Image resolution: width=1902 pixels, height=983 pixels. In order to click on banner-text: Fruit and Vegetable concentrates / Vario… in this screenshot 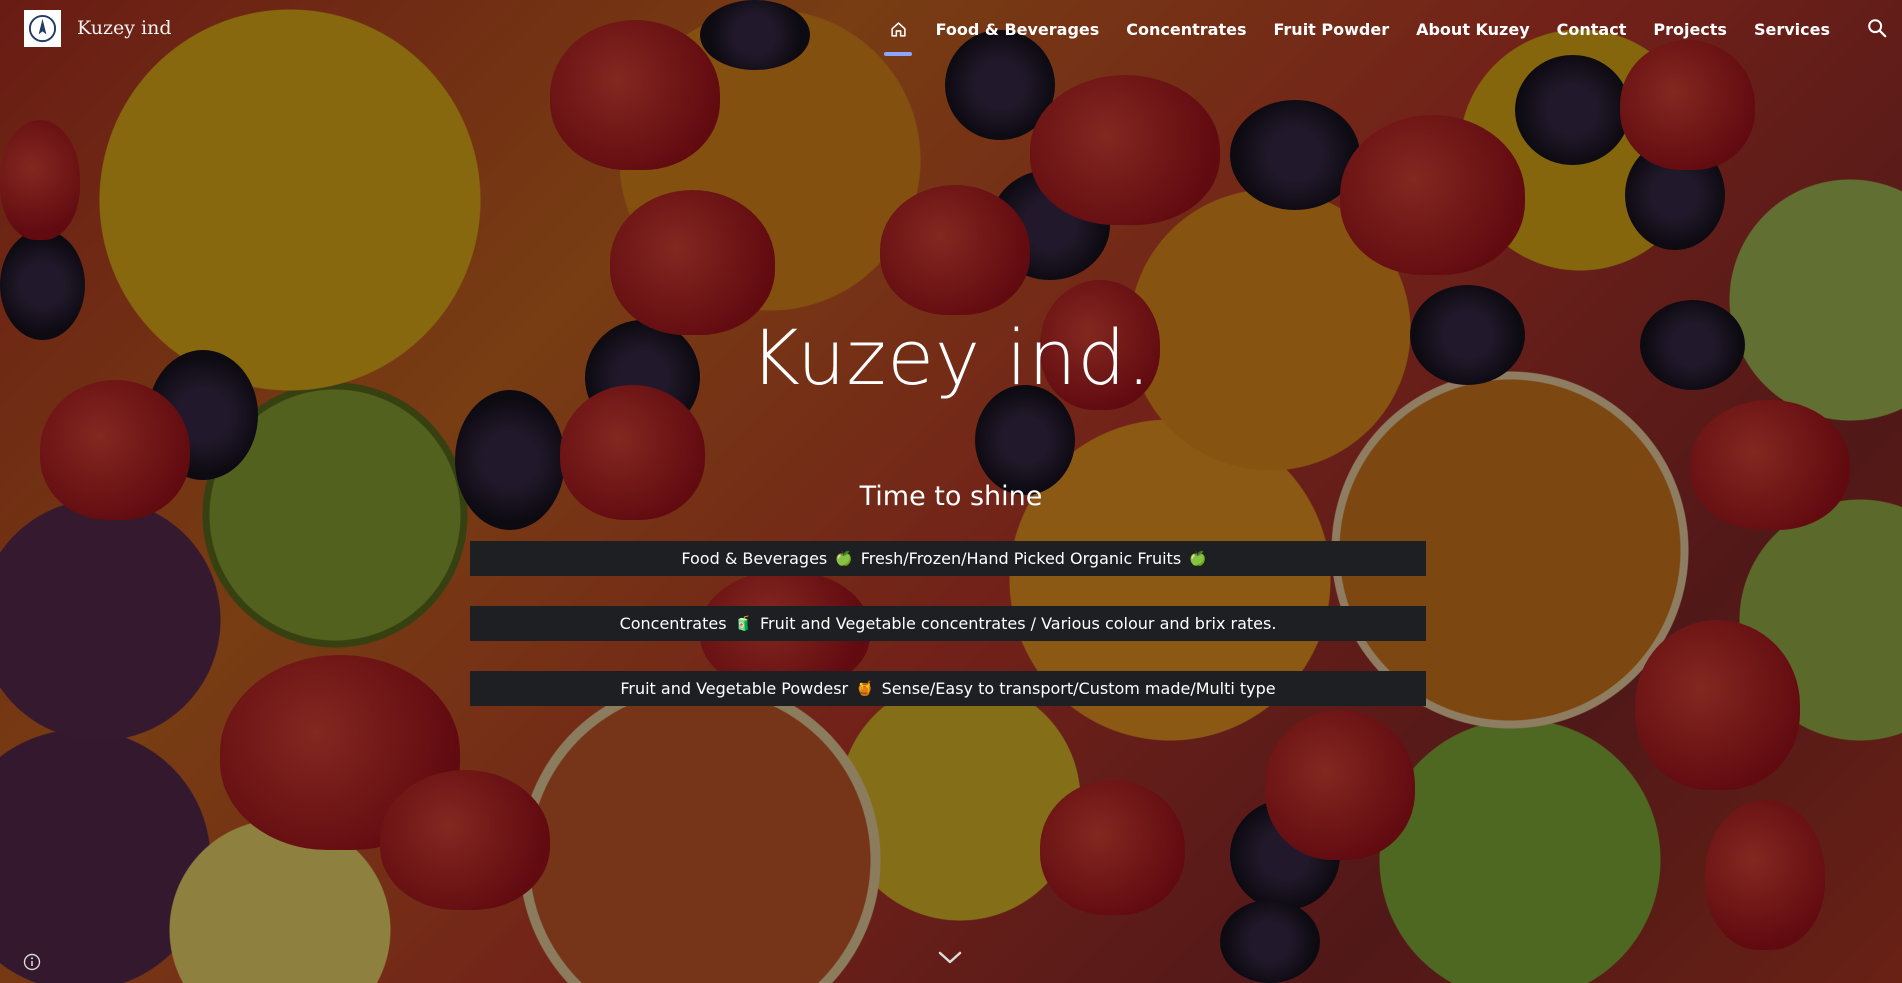, I will do `click(1018, 623)`.